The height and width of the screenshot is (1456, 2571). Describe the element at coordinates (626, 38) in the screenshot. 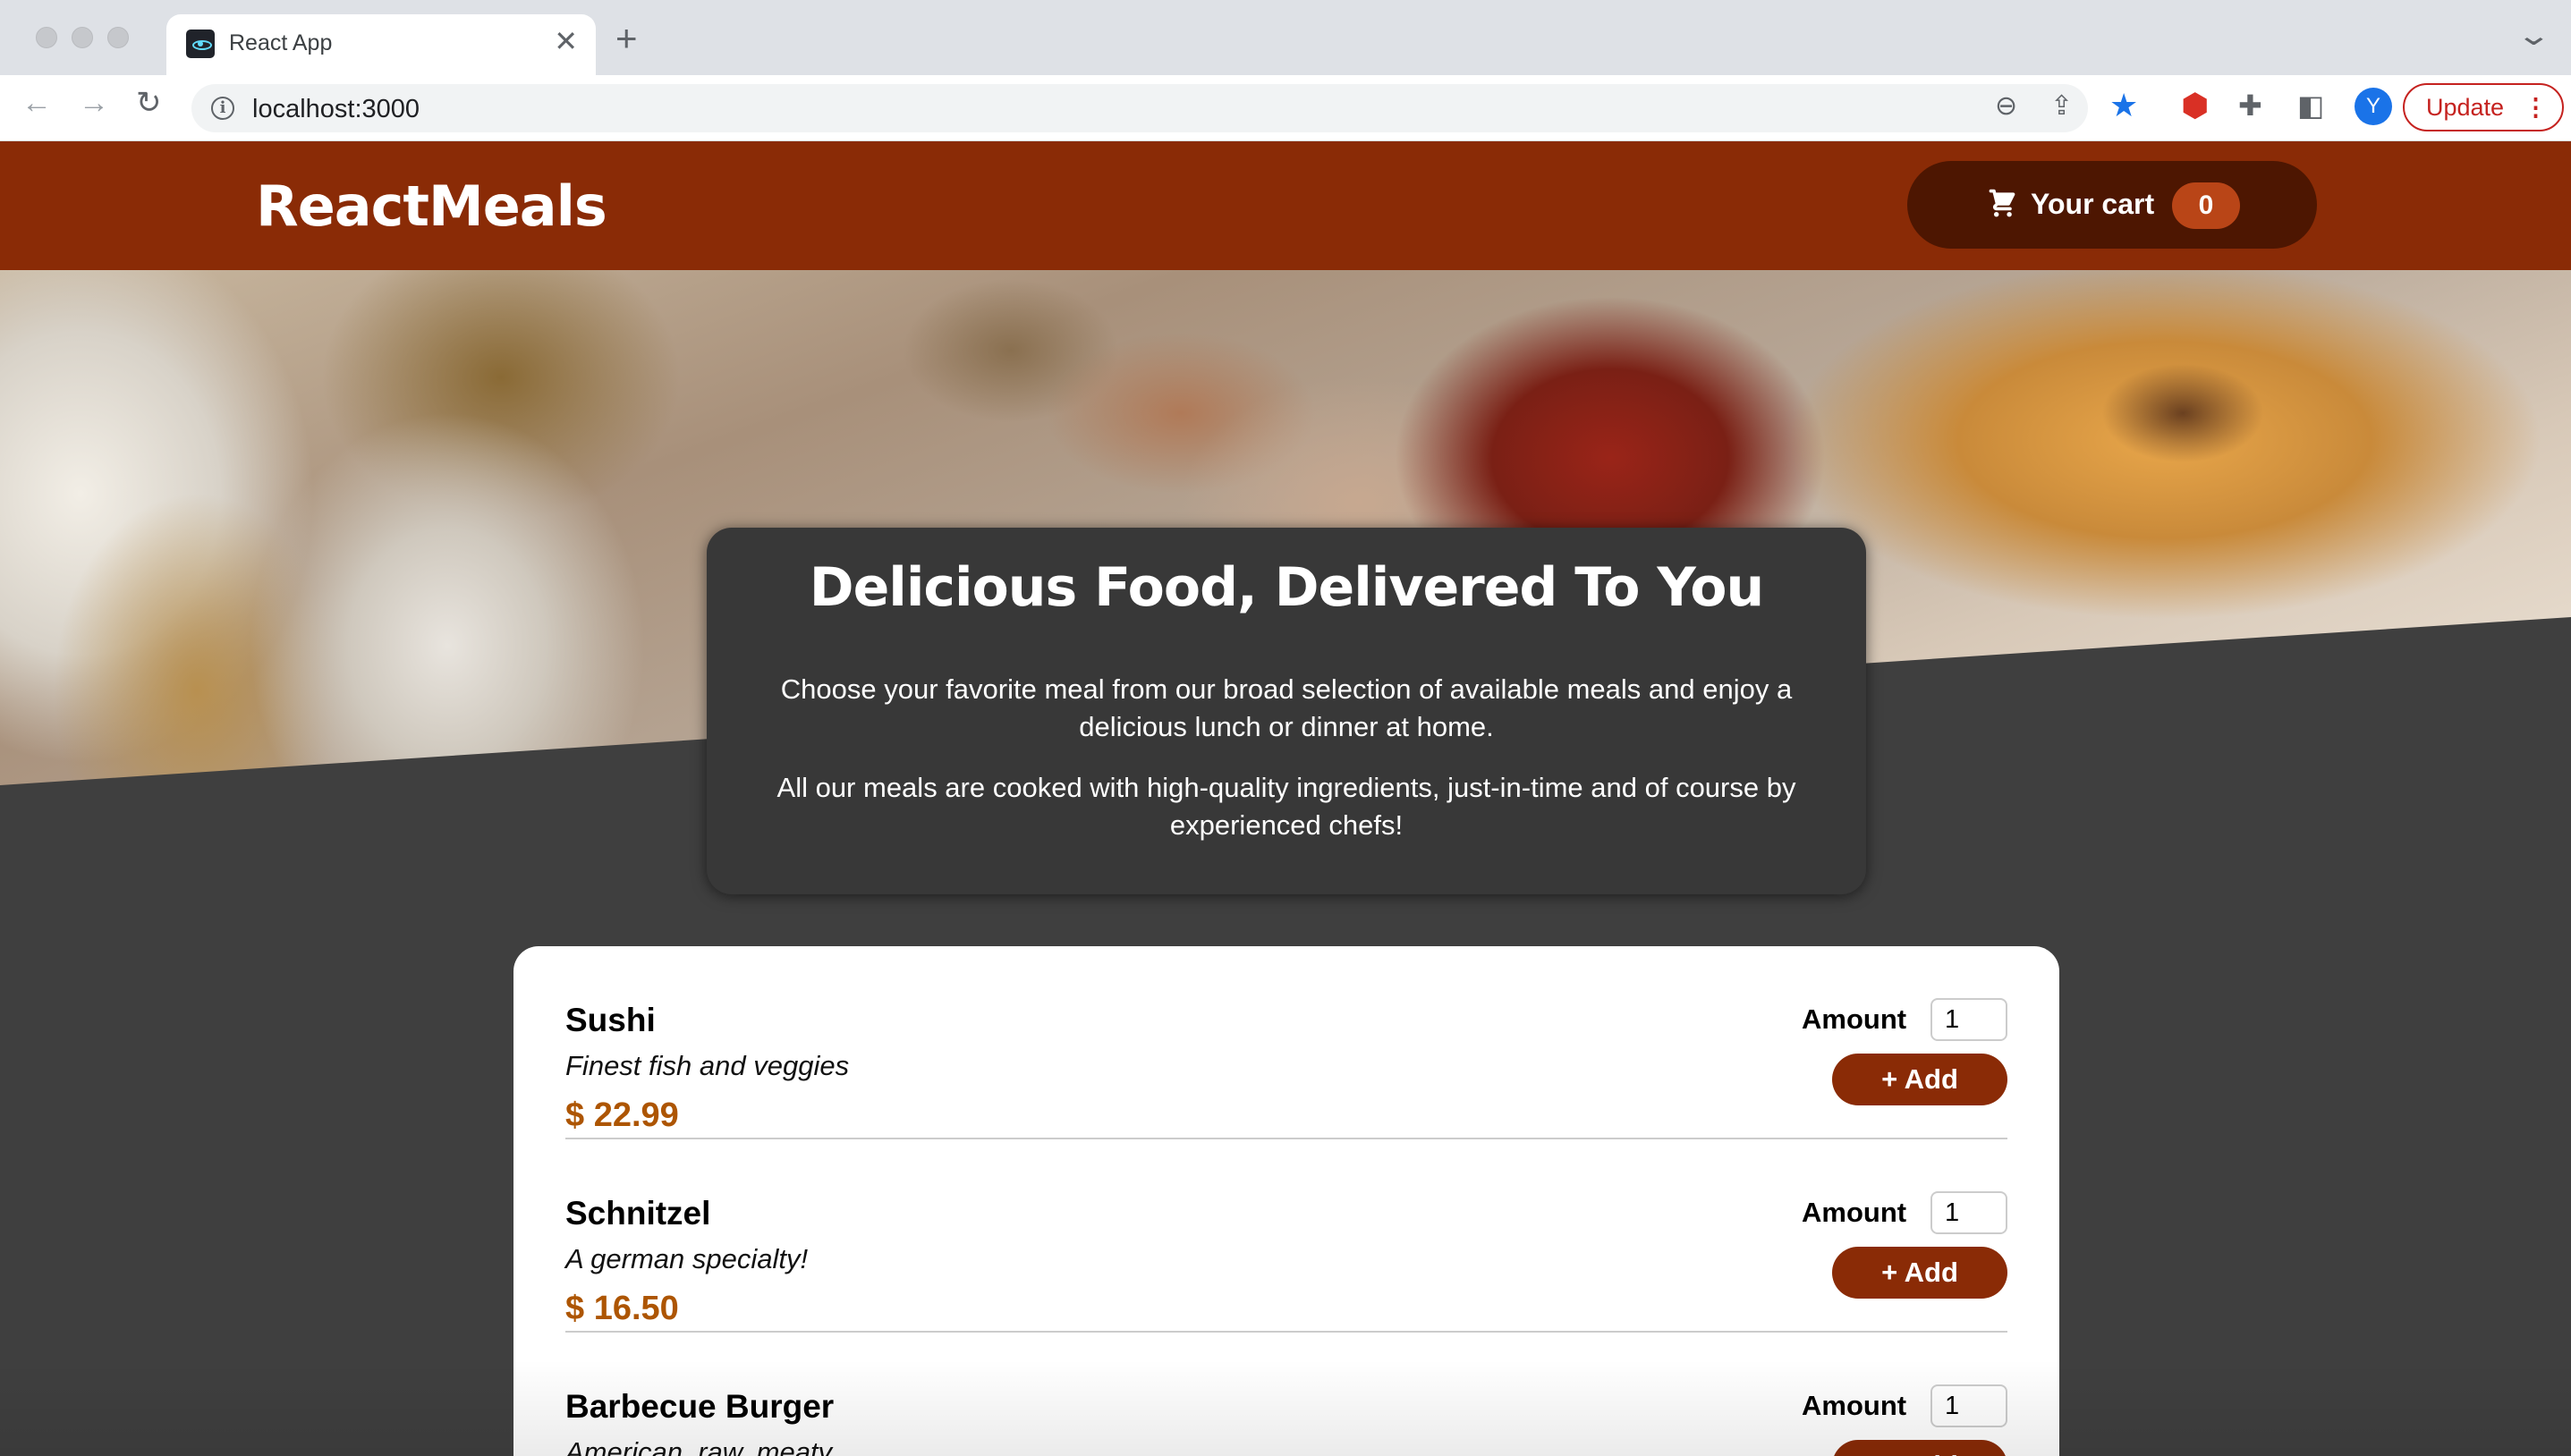

I see `new-tab-icon: +` at that location.